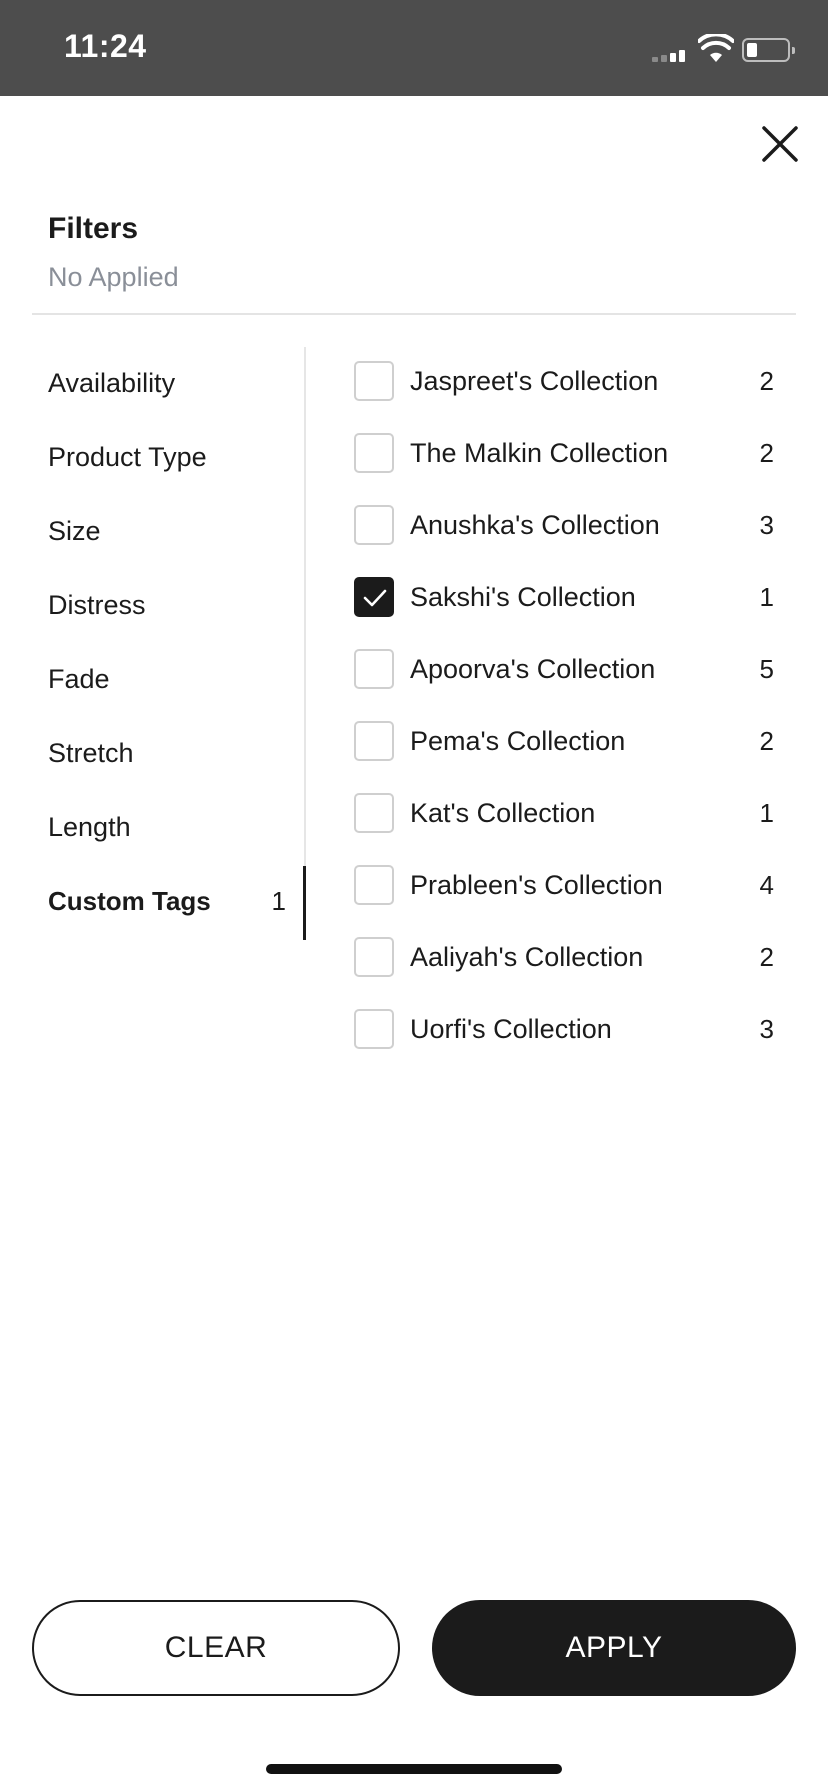 Image resolution: width=828 pixels, height=1792 pixels. I want to click on option-label: The Malkin Collection, so click(539, 452).